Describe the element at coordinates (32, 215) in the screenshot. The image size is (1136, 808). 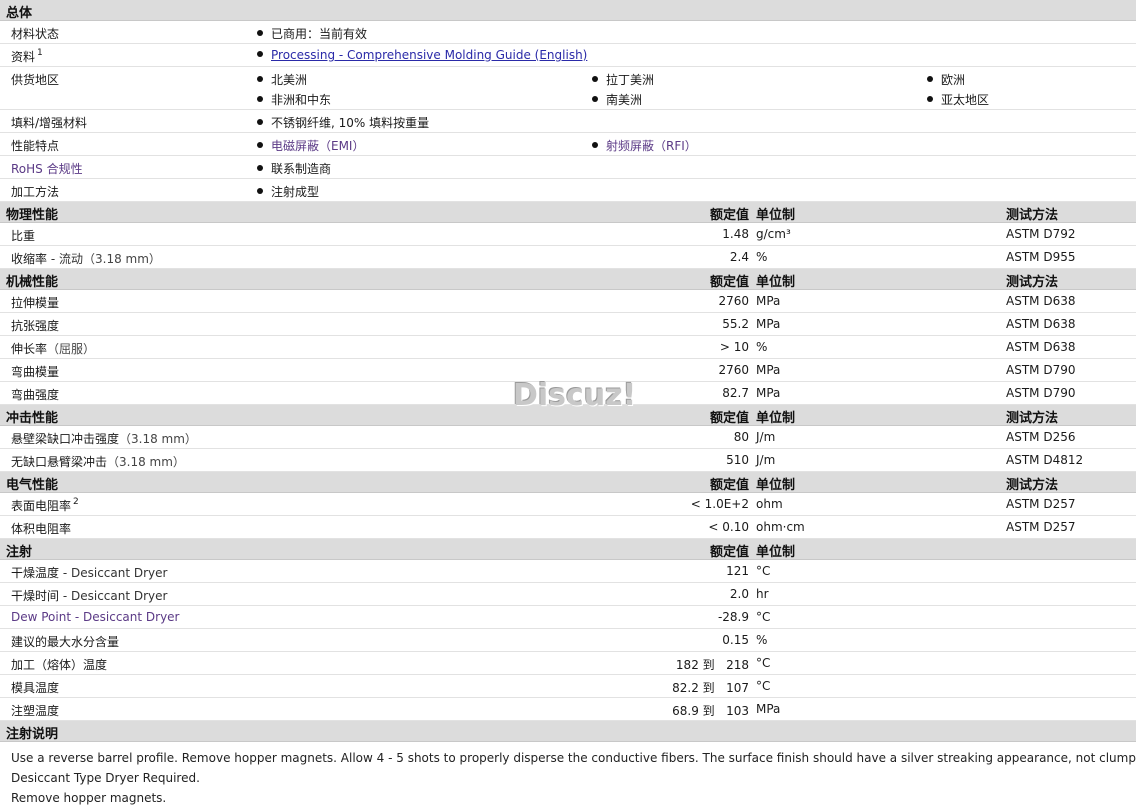
I see `section-title: 物理性能` at that location.